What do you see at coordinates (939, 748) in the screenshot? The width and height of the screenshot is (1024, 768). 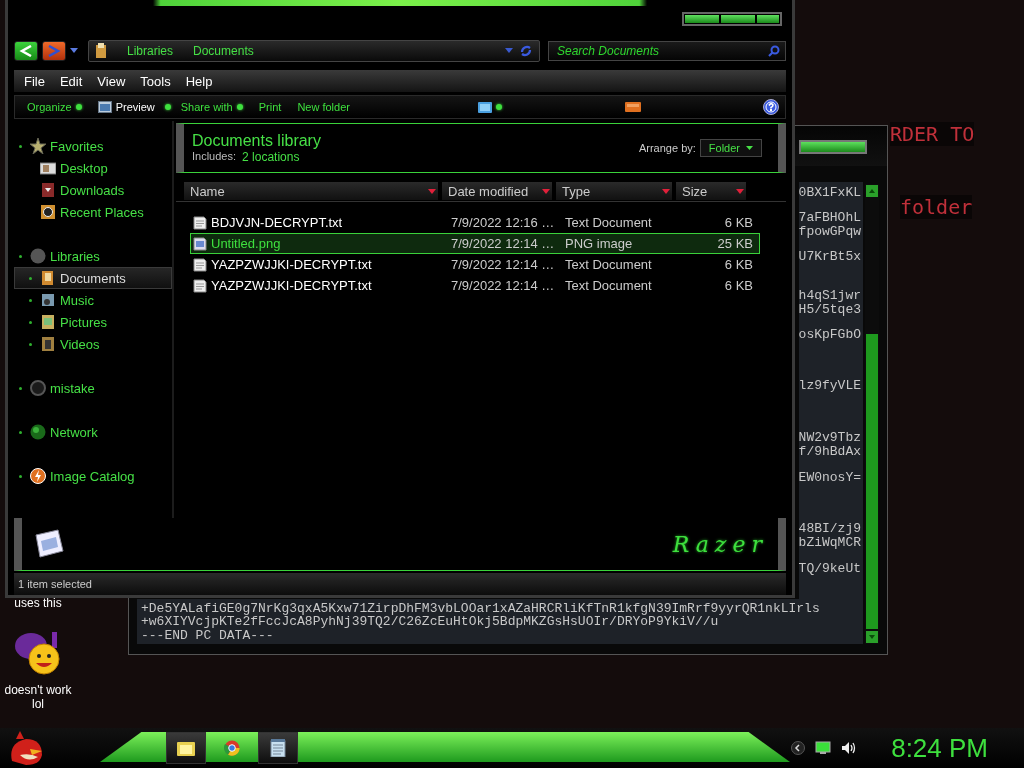 I see `clock: 8:24 PM` at bounding box center [939, 748].